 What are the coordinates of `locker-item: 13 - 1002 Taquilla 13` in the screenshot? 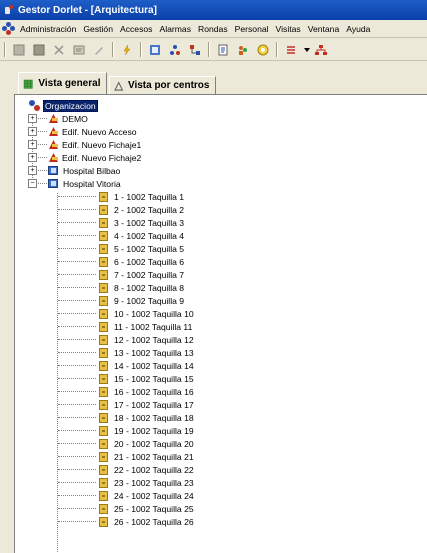 It's located at (146, 352).